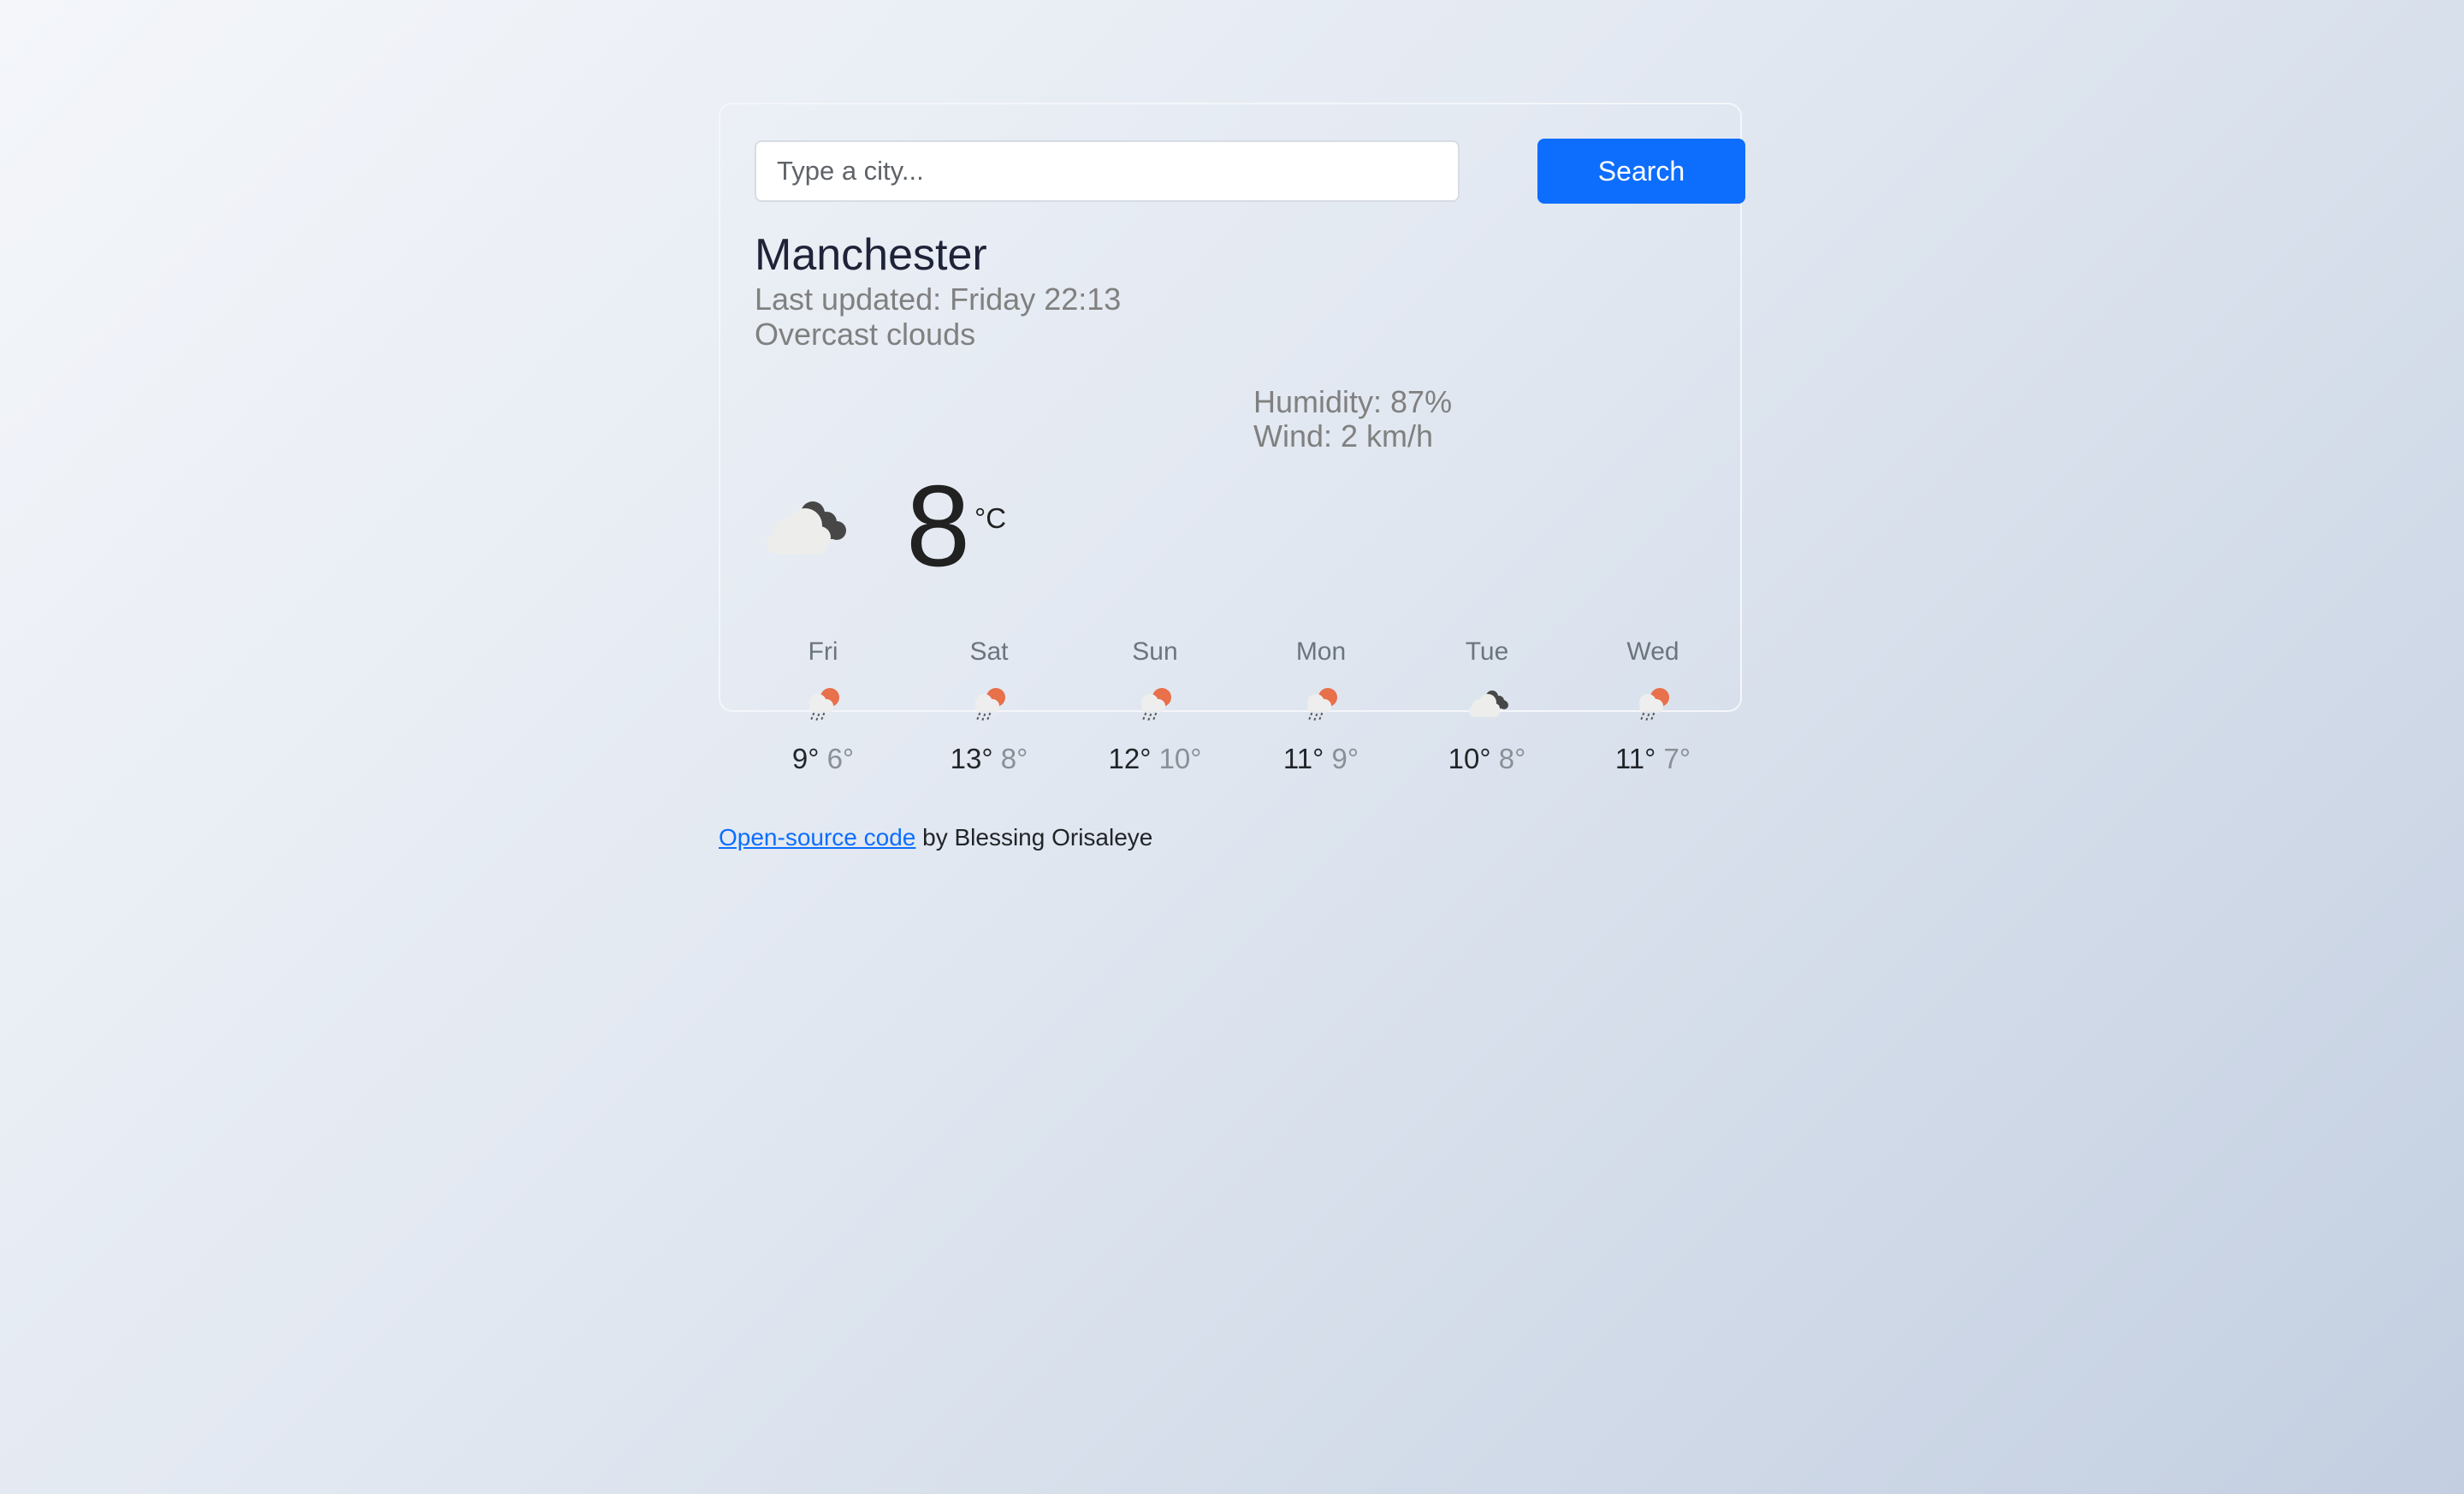  I want to click on forecast-min-temp: 6°, so click(840, 758).